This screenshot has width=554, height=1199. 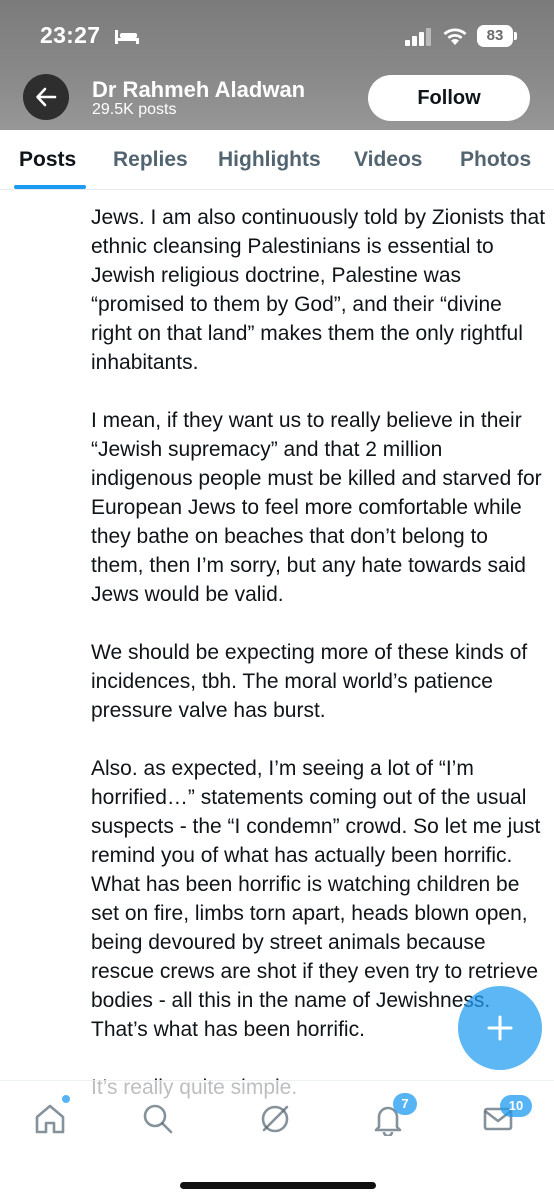 What do you see at coordinates (388, 160) in the screenshot?
I see `tab-videos: Videos` at bounding box center [388, 160].